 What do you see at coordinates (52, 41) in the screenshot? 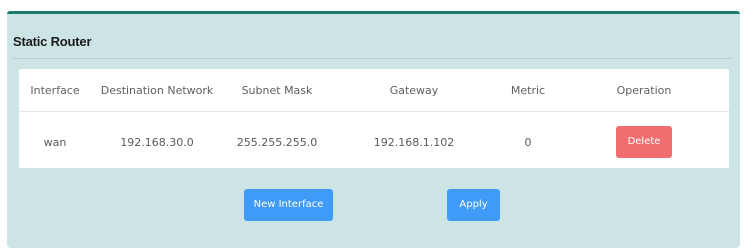
I see `panel-title: Static Router` at bounding box center [52, 41].